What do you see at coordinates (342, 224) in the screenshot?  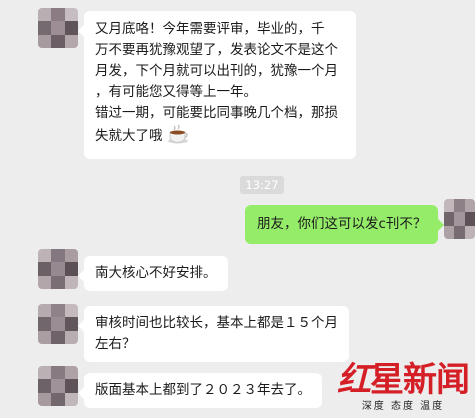 I see `message-line: 朋友，你们这可以发c刊不？` at bounding box center [342, 224].